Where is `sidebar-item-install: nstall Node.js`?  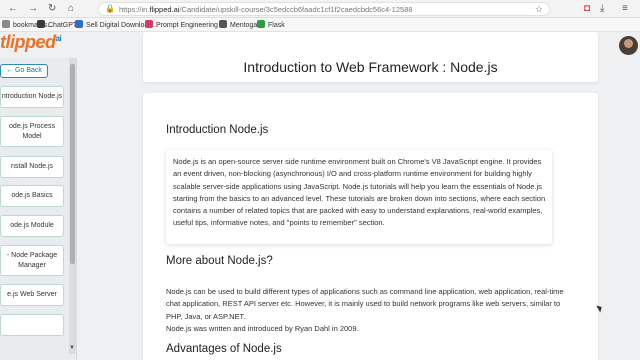
sidebar-item-install: nstall Node.js is located at coordinates (32, 167).